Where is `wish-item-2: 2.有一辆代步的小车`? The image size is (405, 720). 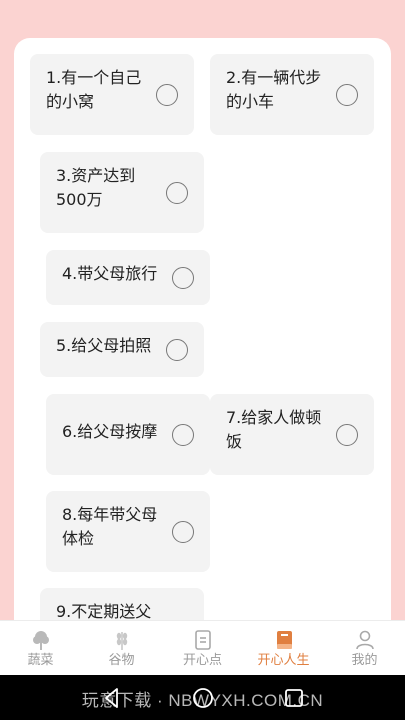 wish-item-2: 2.有一辆代步的小车 is located at coordinates (292, 94).